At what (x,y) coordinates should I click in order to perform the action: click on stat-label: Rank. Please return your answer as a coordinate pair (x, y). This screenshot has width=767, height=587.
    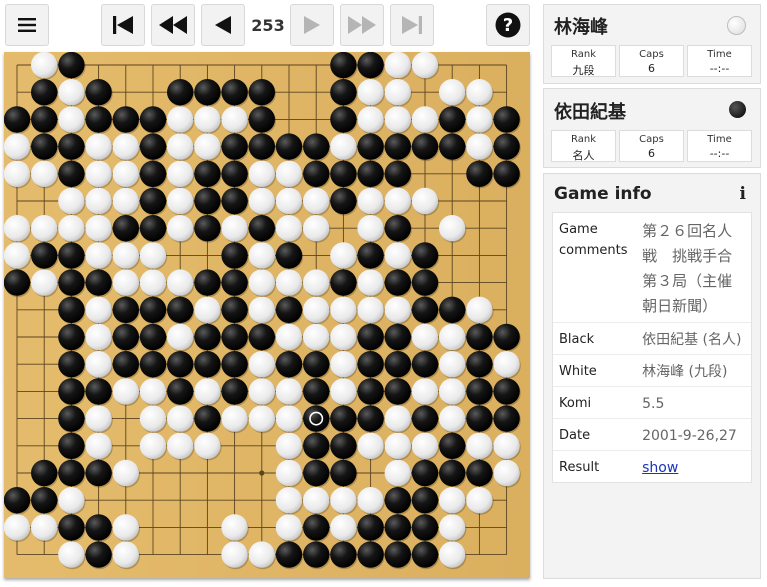
    Looking at the image, I should click on (583, 54).